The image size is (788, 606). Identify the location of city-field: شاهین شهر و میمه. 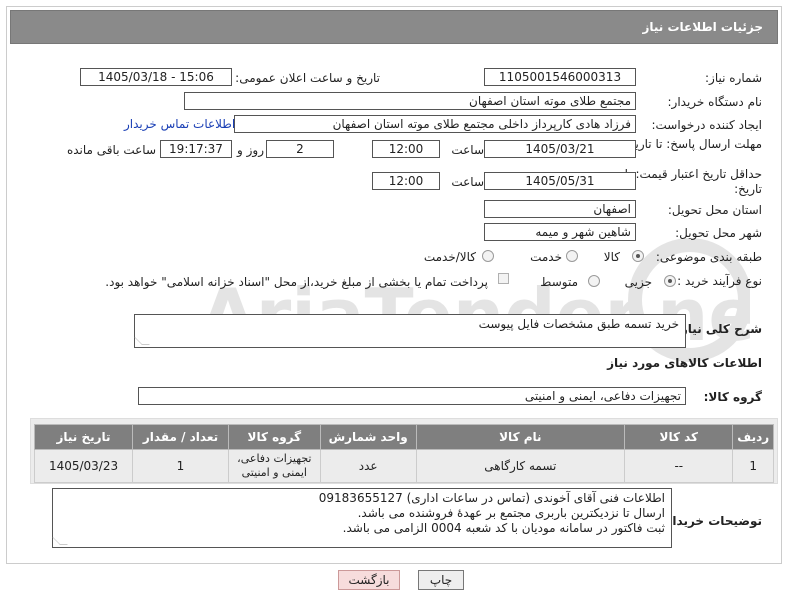
(560, 232).